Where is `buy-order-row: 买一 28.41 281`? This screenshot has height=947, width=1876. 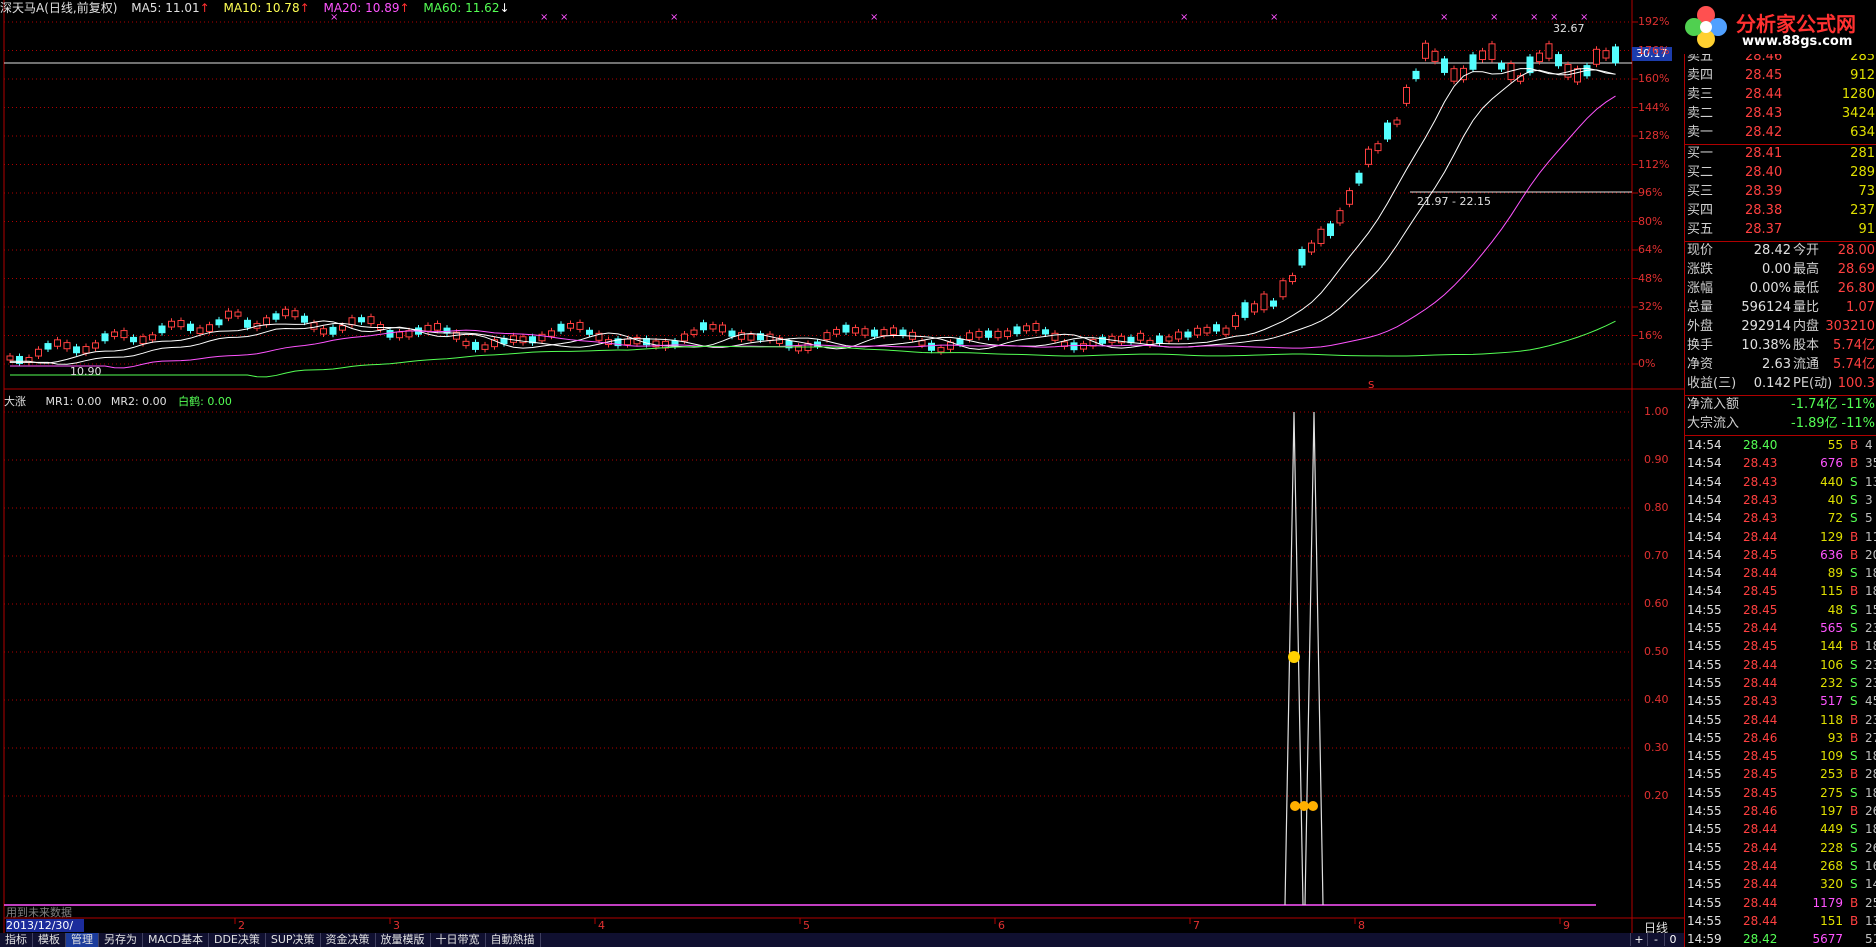
buy-order-row: 买一 28.41 281 is located at coordinates (1780, 154).